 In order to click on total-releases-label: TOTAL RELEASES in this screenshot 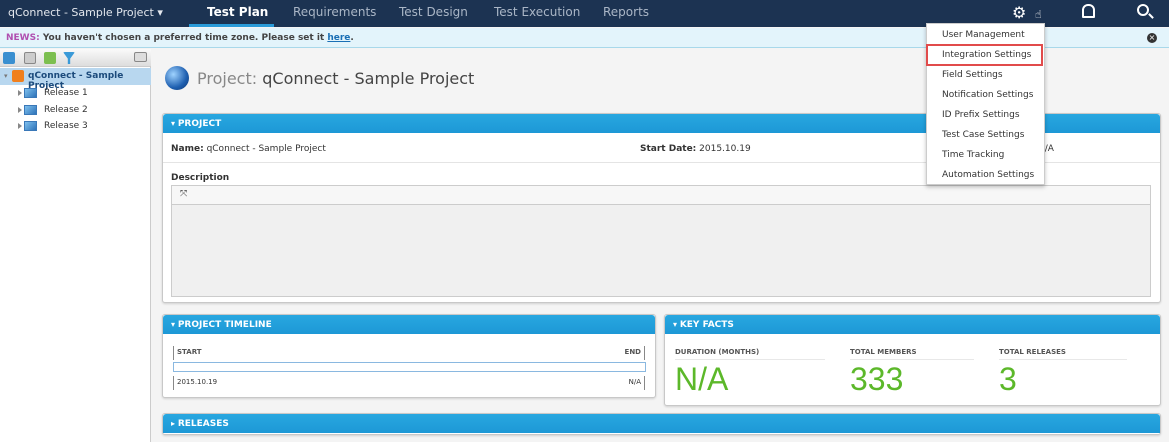, I will do `click(1063, 354)`.